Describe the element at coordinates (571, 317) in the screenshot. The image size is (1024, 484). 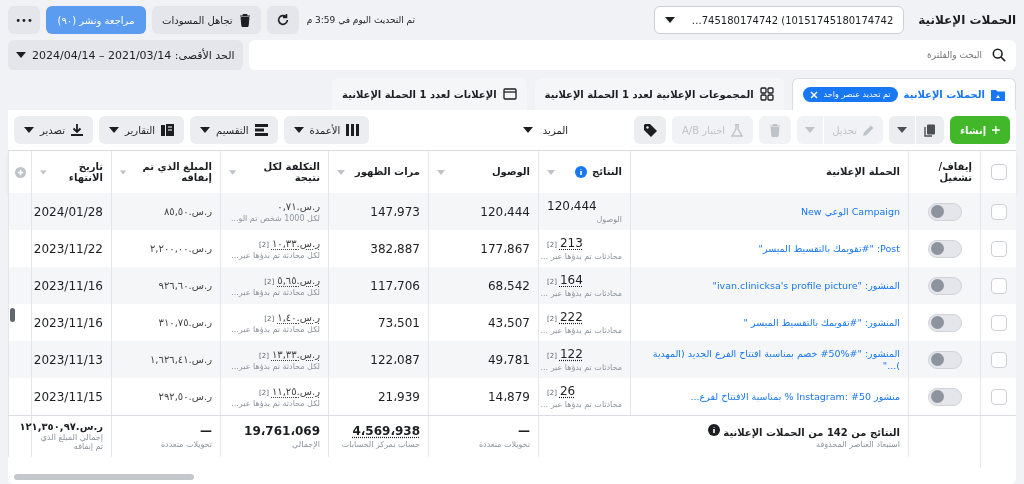
I see `results-value: 222` at that location.